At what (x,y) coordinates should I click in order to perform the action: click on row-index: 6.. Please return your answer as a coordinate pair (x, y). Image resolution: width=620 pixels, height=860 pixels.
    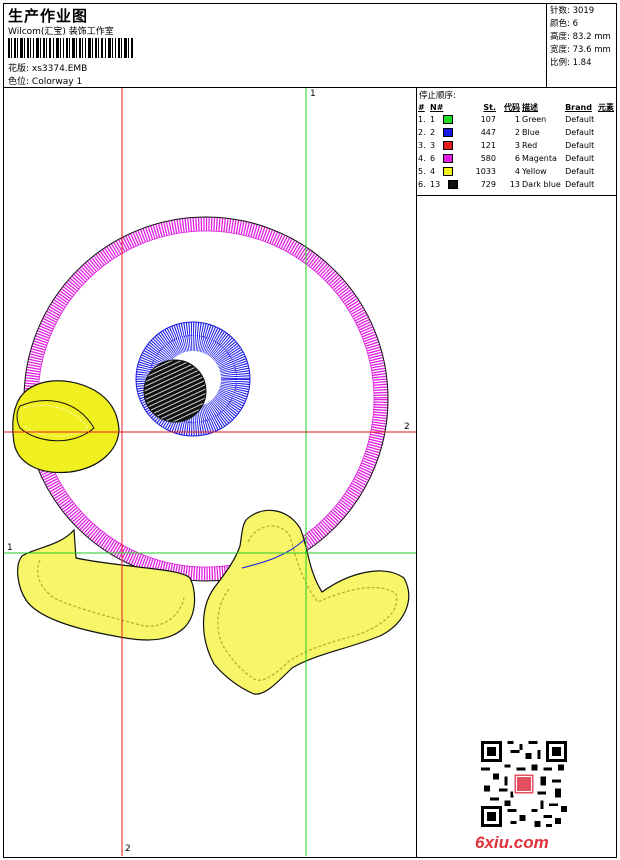
    Looking at the image, I should click on (422, 184).